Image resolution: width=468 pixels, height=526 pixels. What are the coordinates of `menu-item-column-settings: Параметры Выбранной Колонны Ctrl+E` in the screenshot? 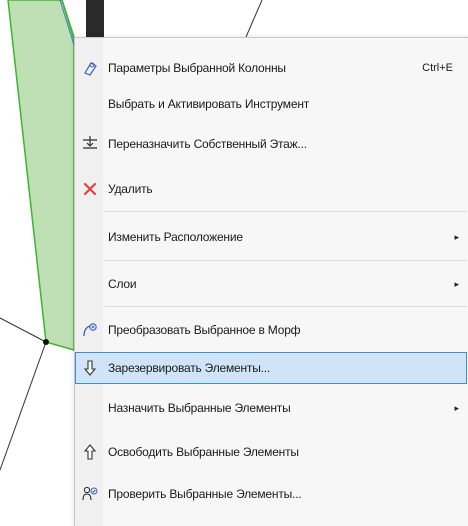 It's located at (271, 68).